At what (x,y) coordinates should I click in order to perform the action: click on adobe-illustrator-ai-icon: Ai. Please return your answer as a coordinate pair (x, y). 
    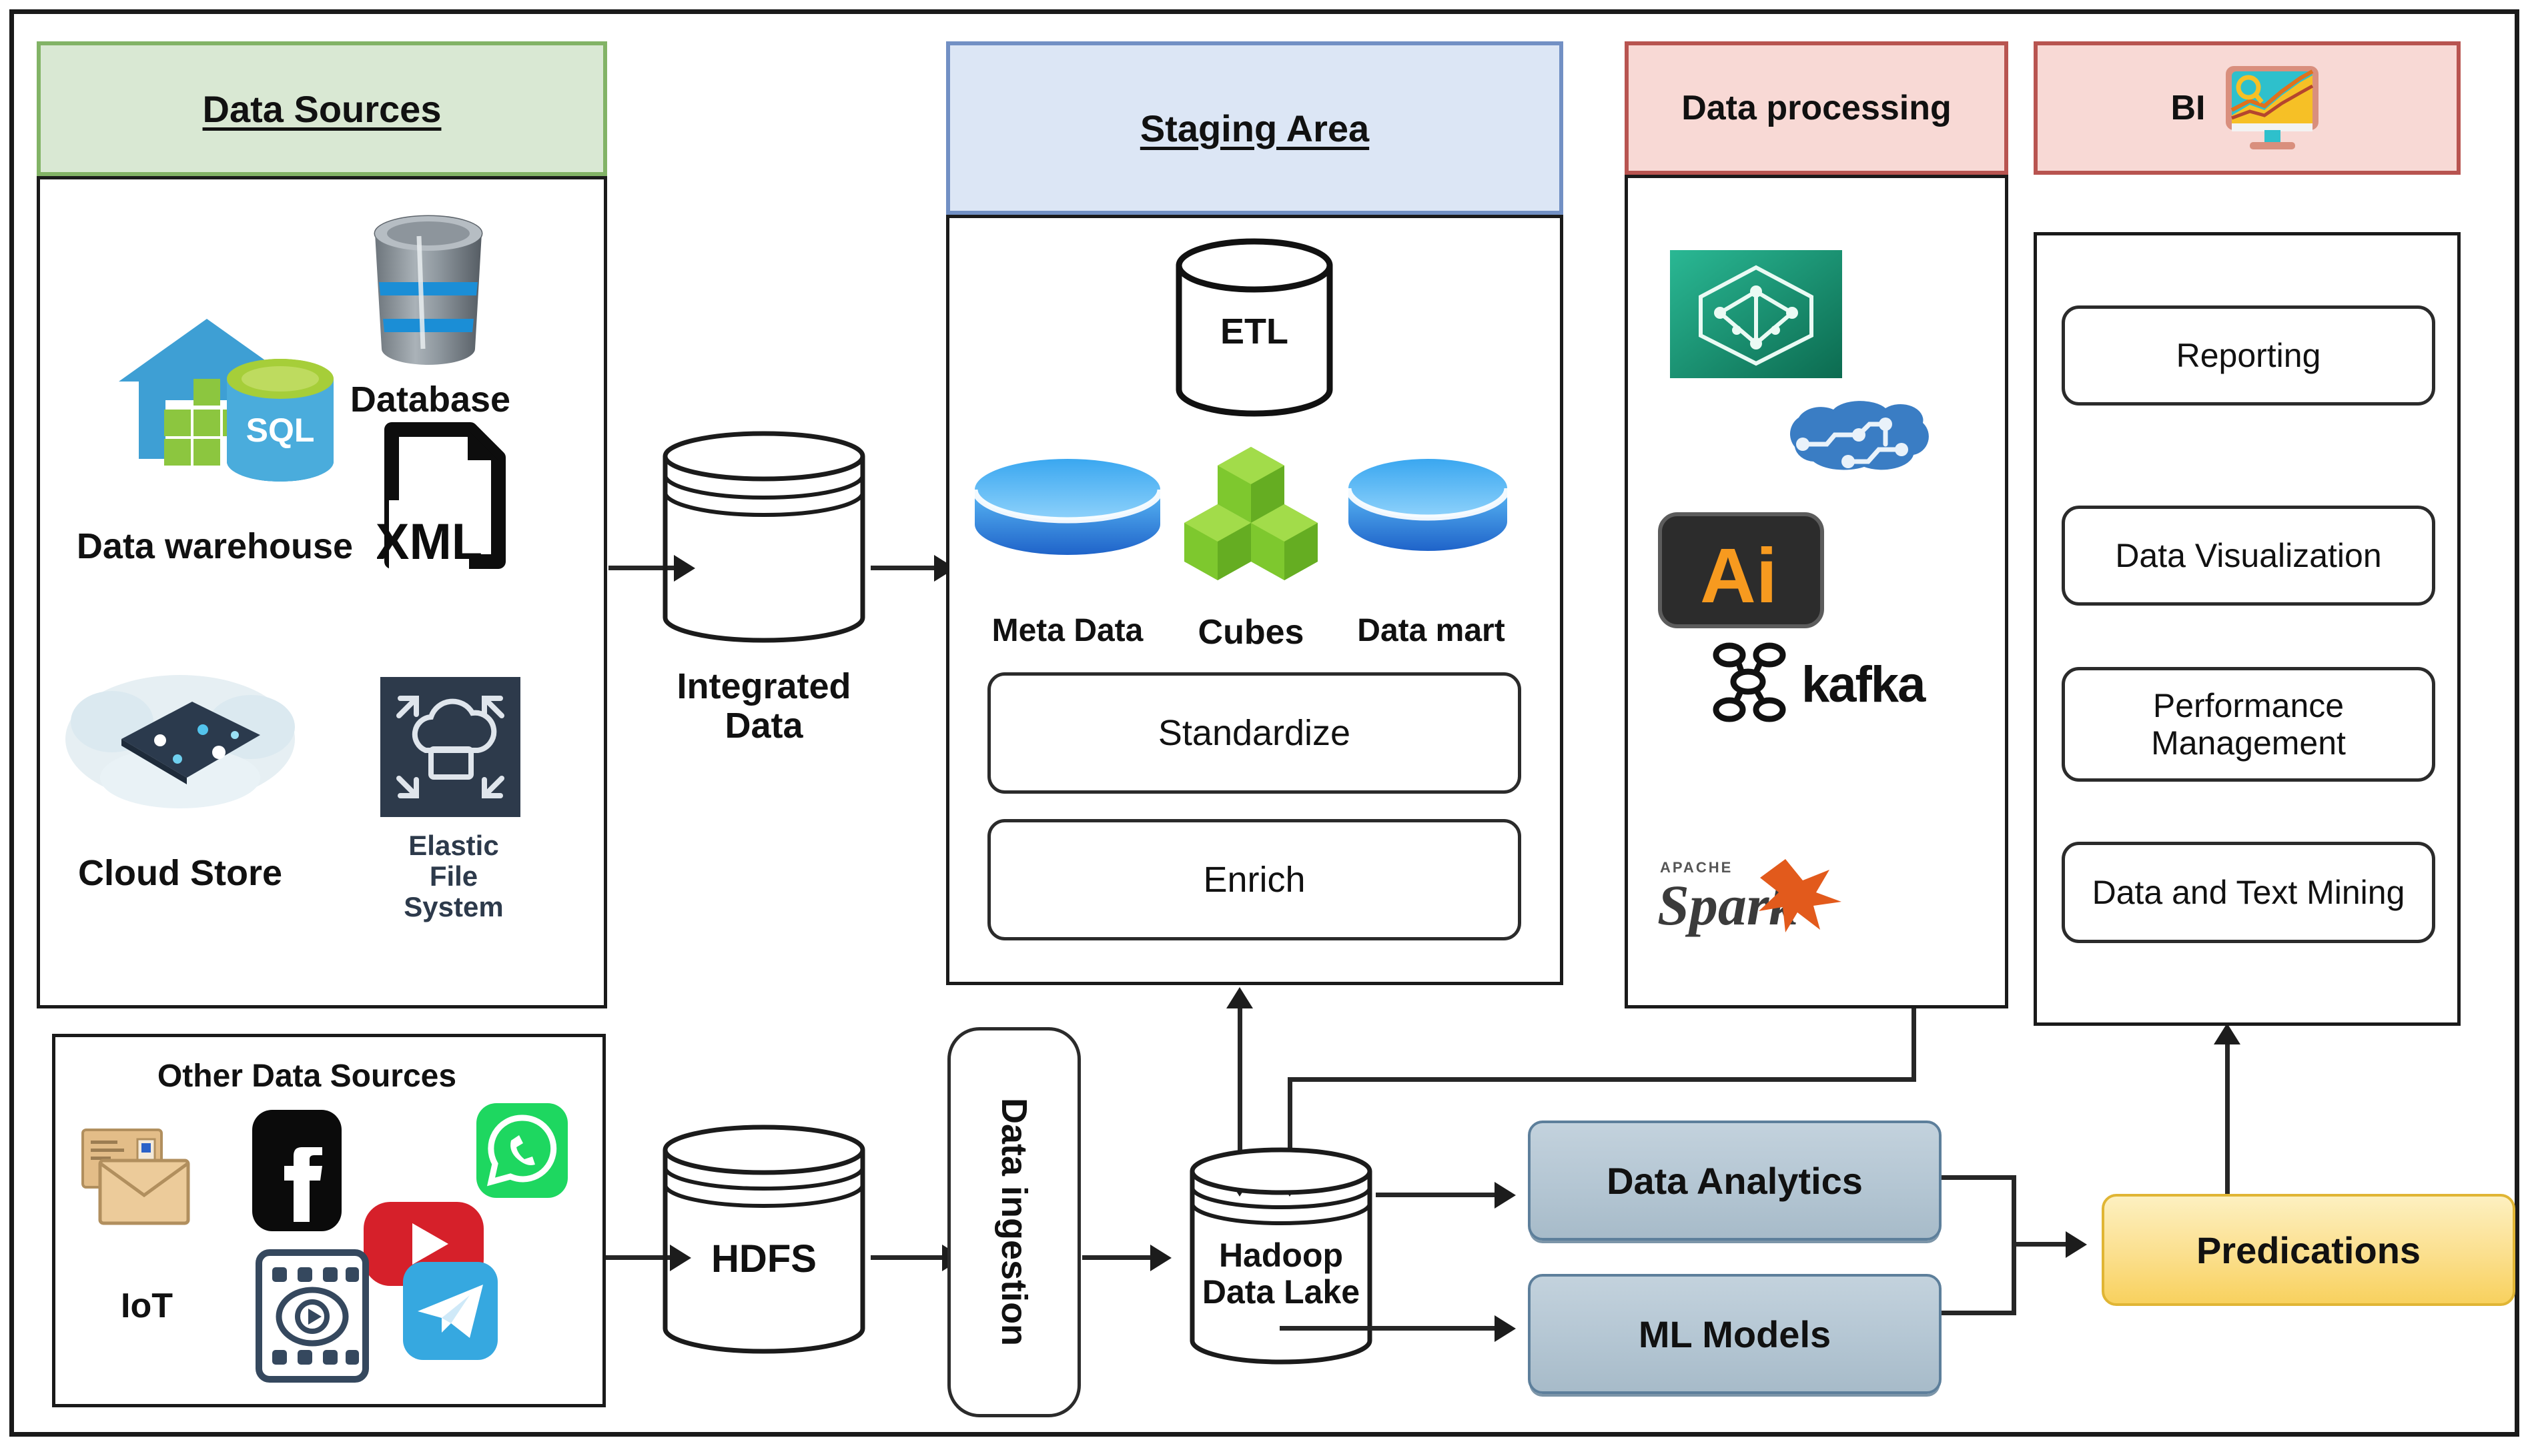
    Looking at the image, I should click on (1741, 570).